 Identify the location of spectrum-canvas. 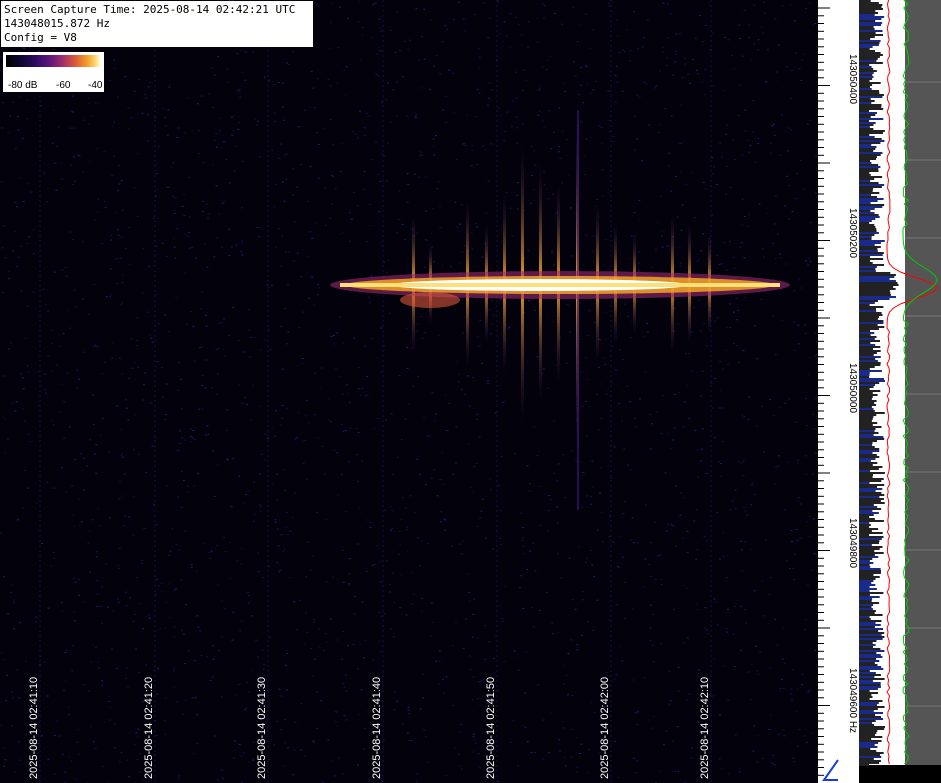
(900, 391).